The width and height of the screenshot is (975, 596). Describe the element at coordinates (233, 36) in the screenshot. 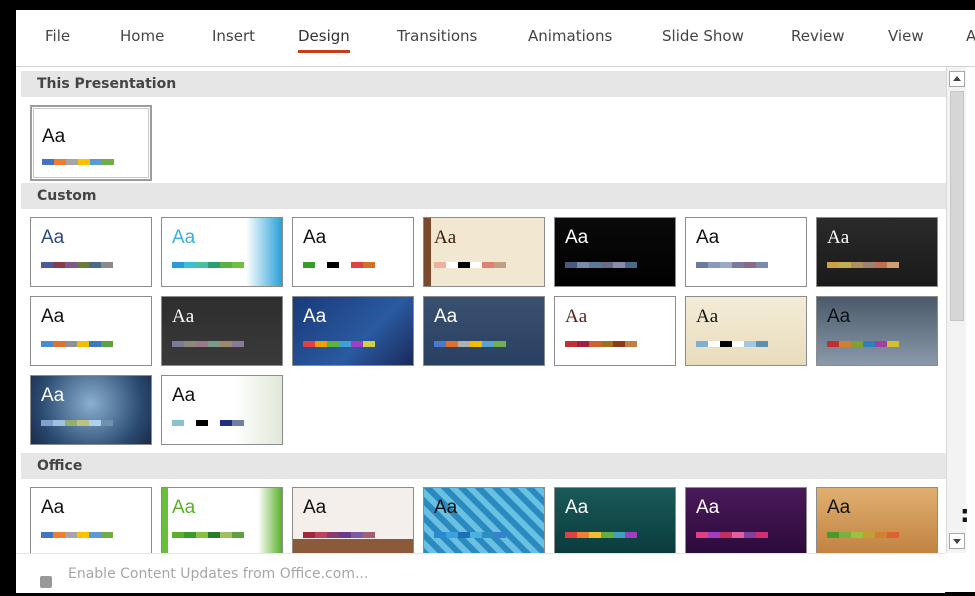

I see `tab-insert: Insert` at that location.